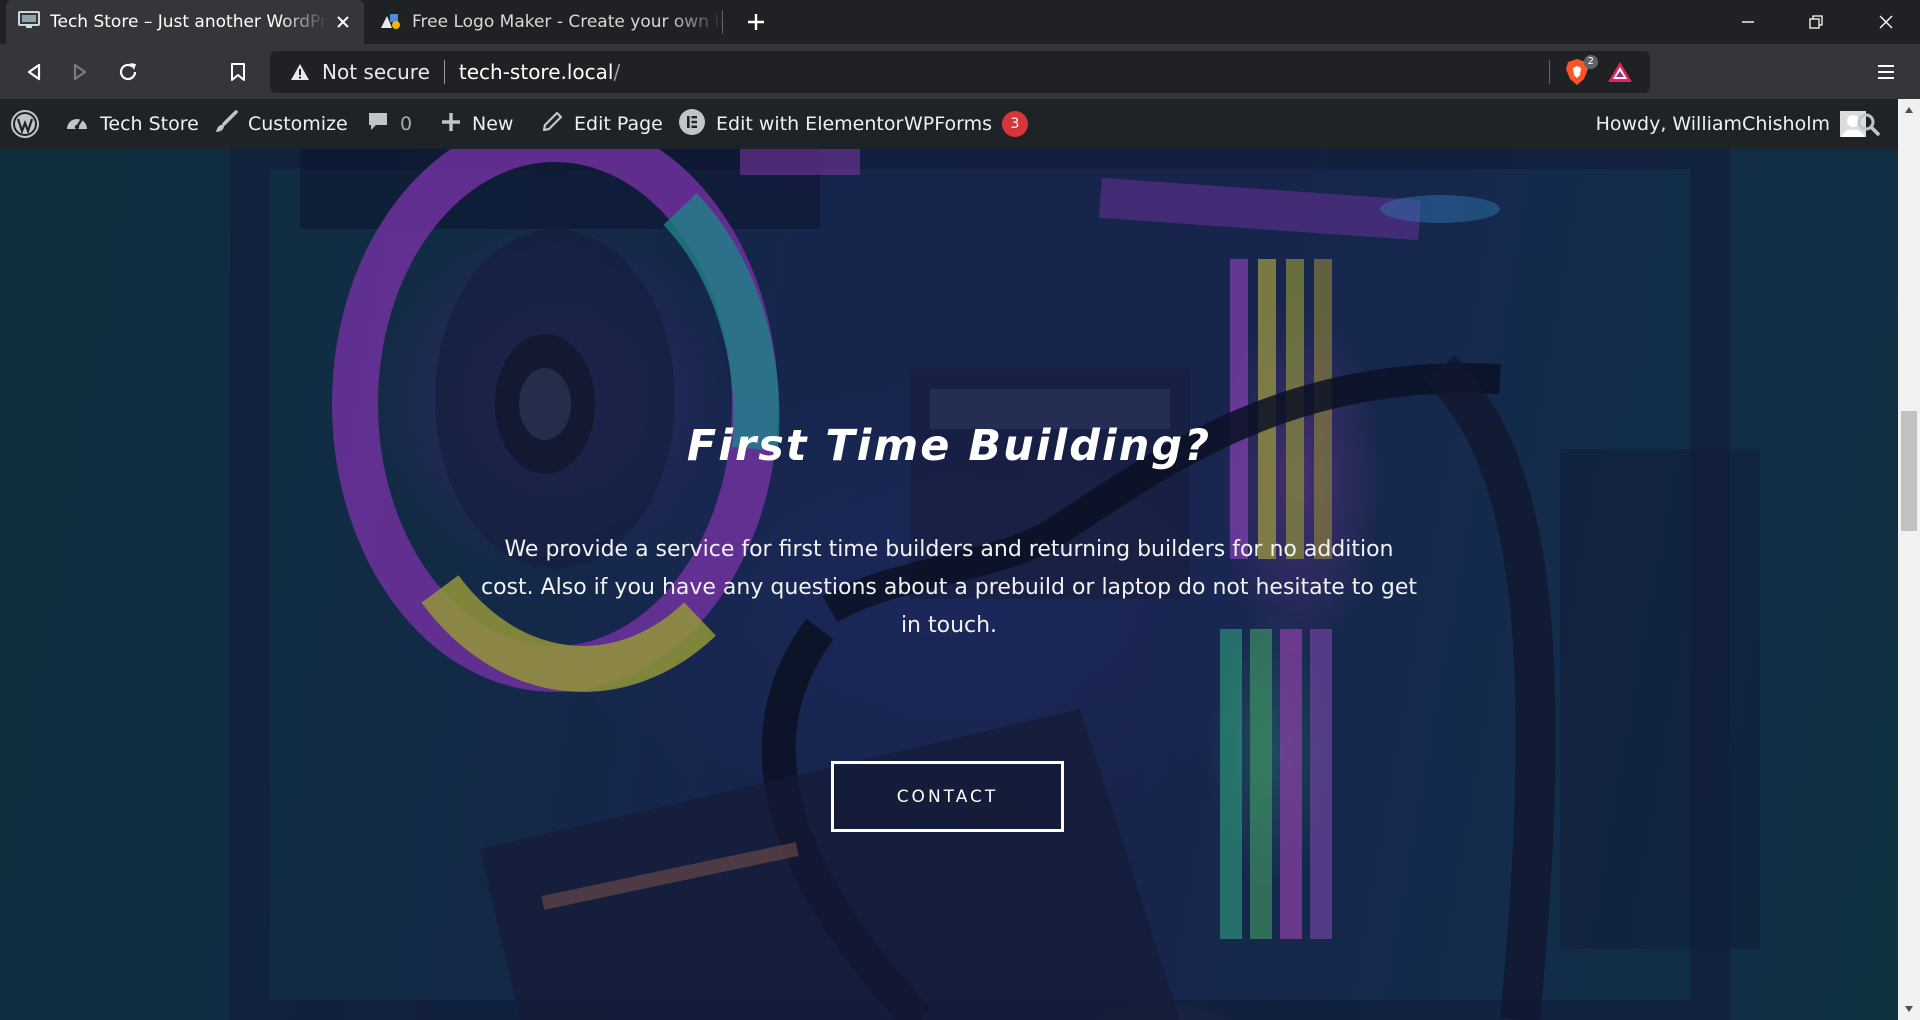 This screenshot has height=1020, width=1920. I want to click on elementor-icon, so click(692, 124).